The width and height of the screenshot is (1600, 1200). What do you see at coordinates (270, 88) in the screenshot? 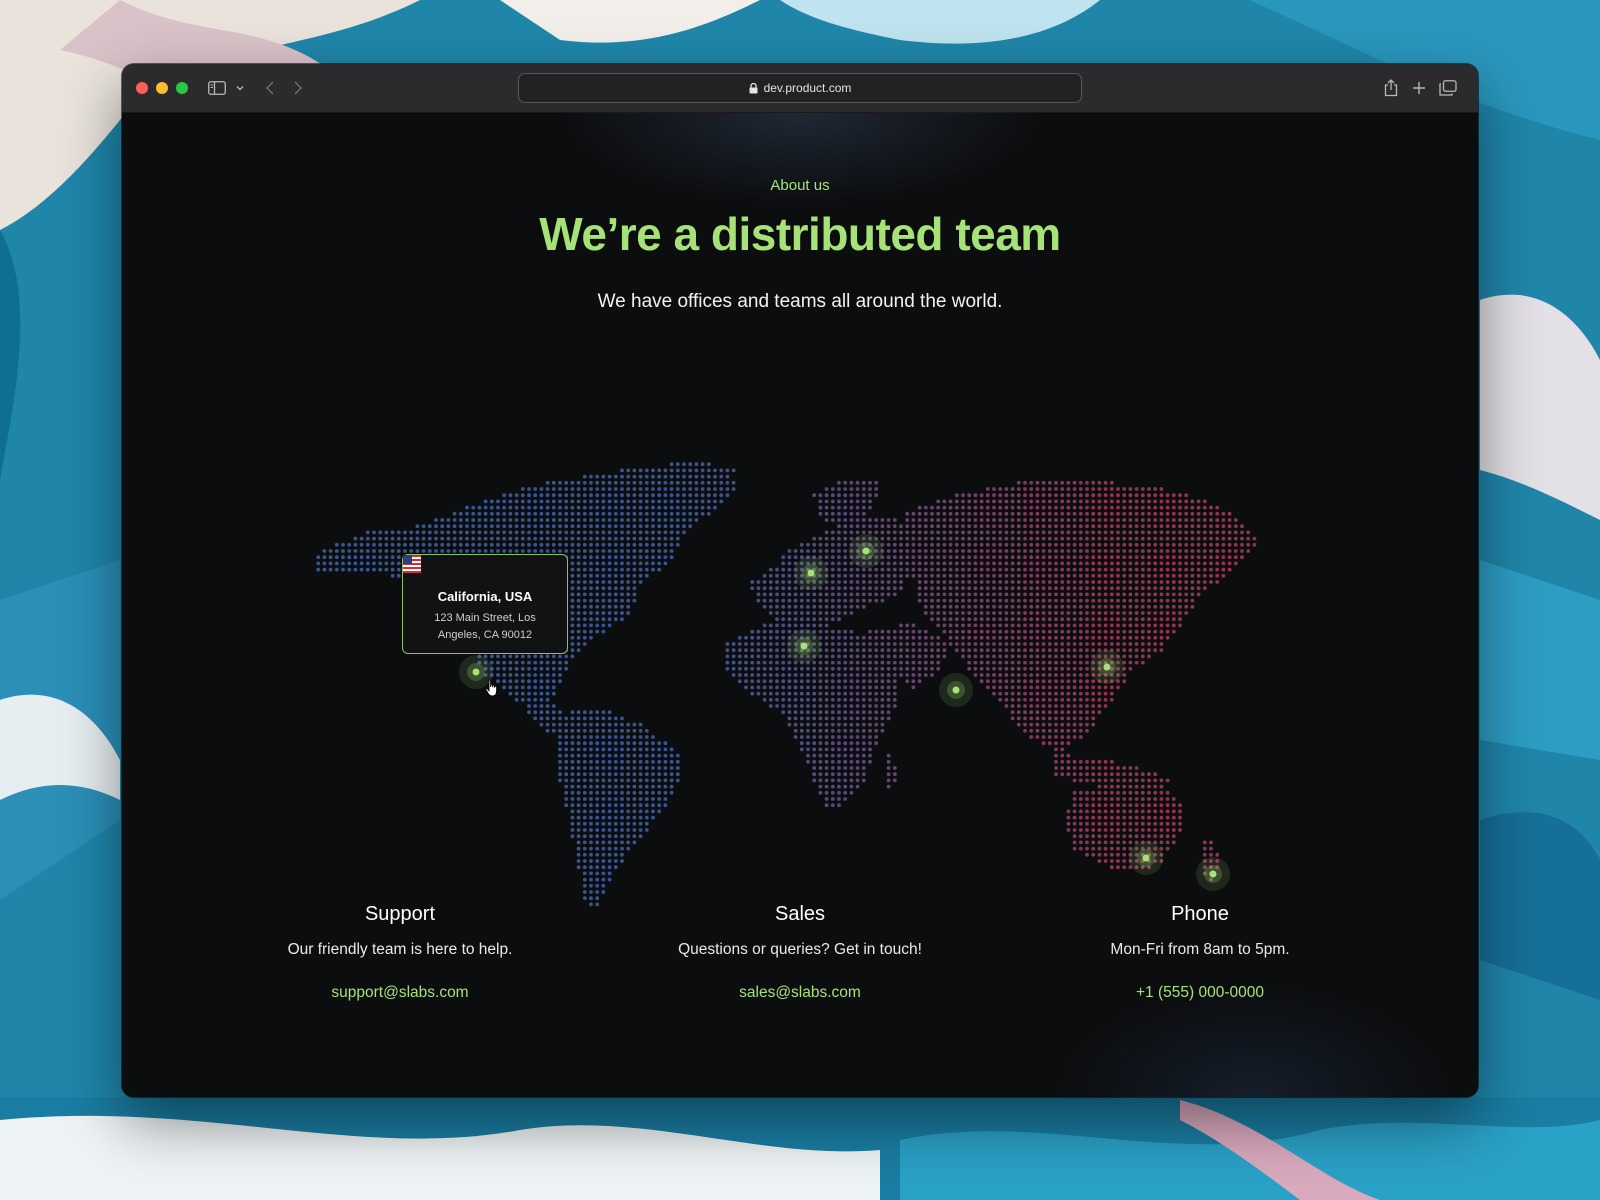
I see `back-arrow-icon` at bounding box center [270, 88].